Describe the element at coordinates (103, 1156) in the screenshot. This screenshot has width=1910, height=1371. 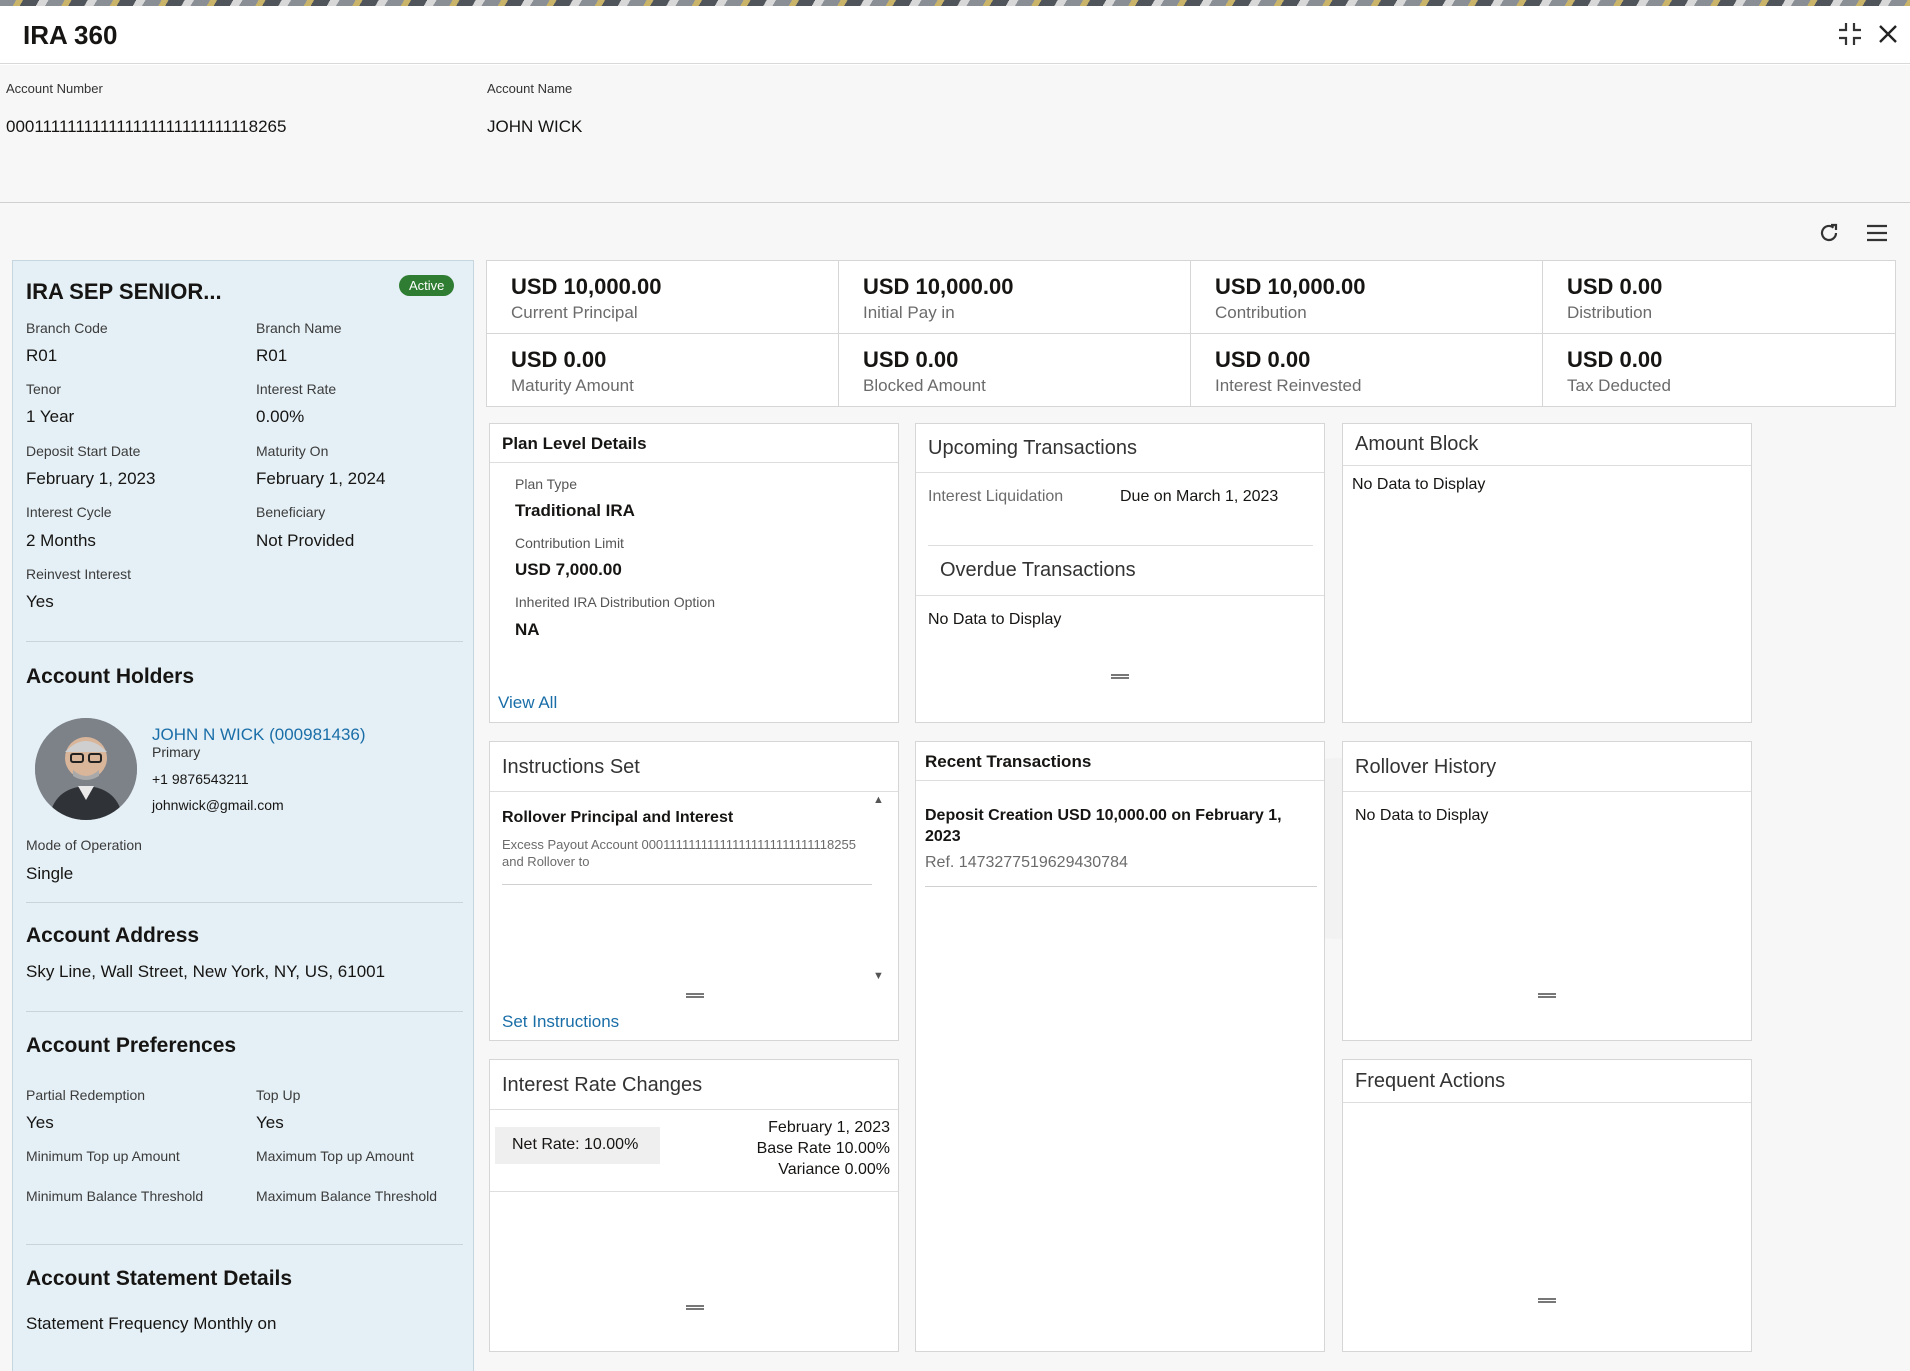
I see `minimum-top-up-label: Minimum Top up Amount` at that location.